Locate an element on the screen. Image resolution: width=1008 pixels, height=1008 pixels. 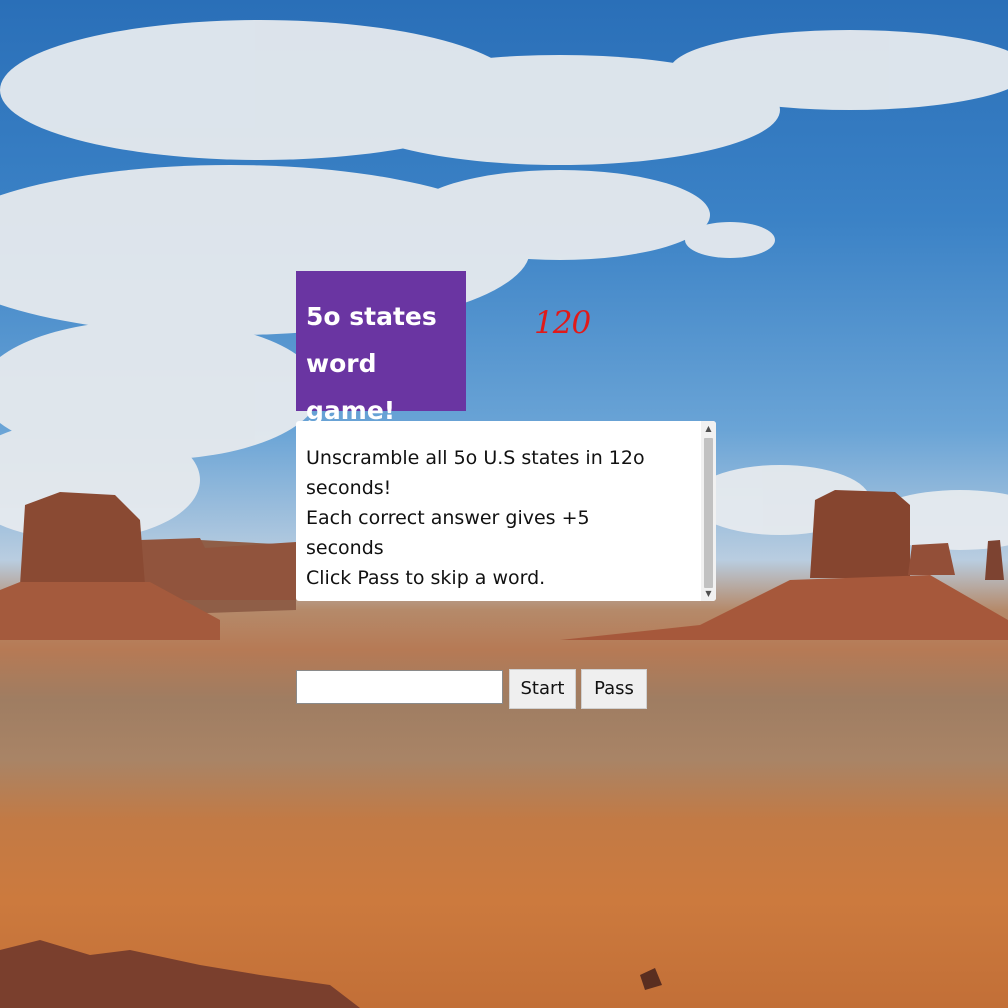
game-title: 5o states word game! is located at coordinates (381, 348).